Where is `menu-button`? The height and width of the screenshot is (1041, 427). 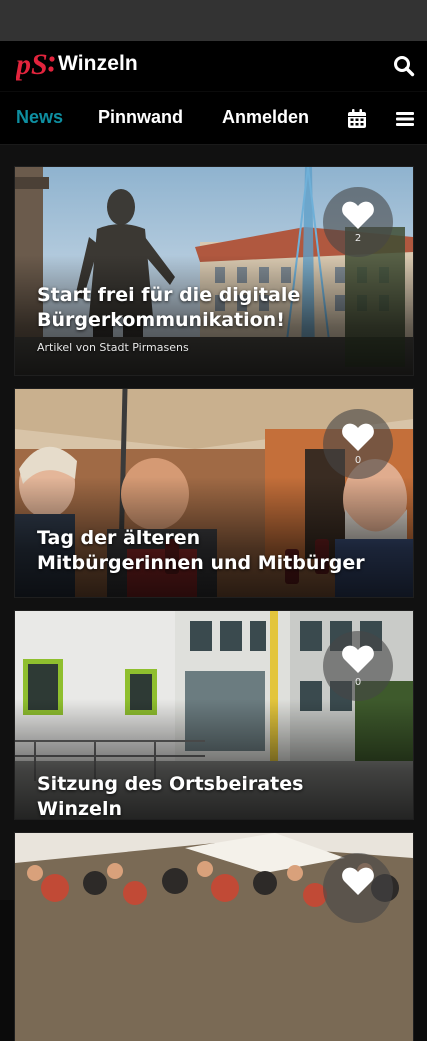 menu-button is located at coordinates (405, 119).